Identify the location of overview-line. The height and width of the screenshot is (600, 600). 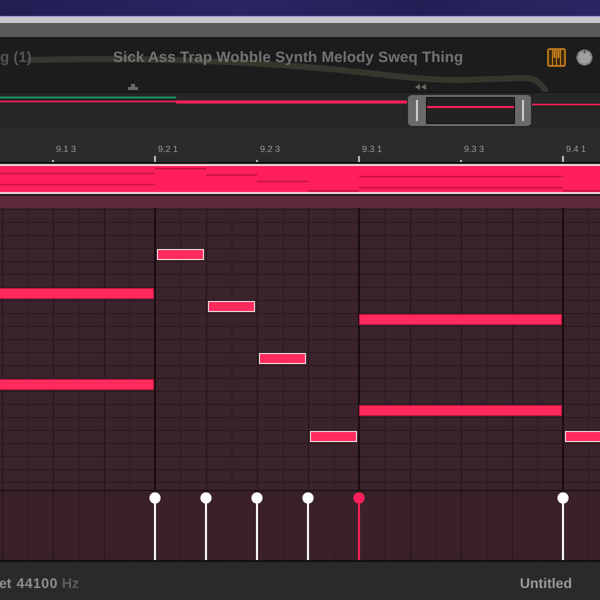
(566, 105).